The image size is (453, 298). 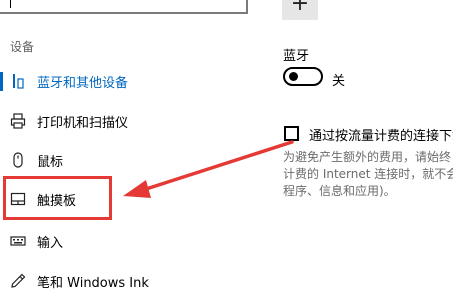 I want to click on annotation-arrow, so click(x=208, y=169).